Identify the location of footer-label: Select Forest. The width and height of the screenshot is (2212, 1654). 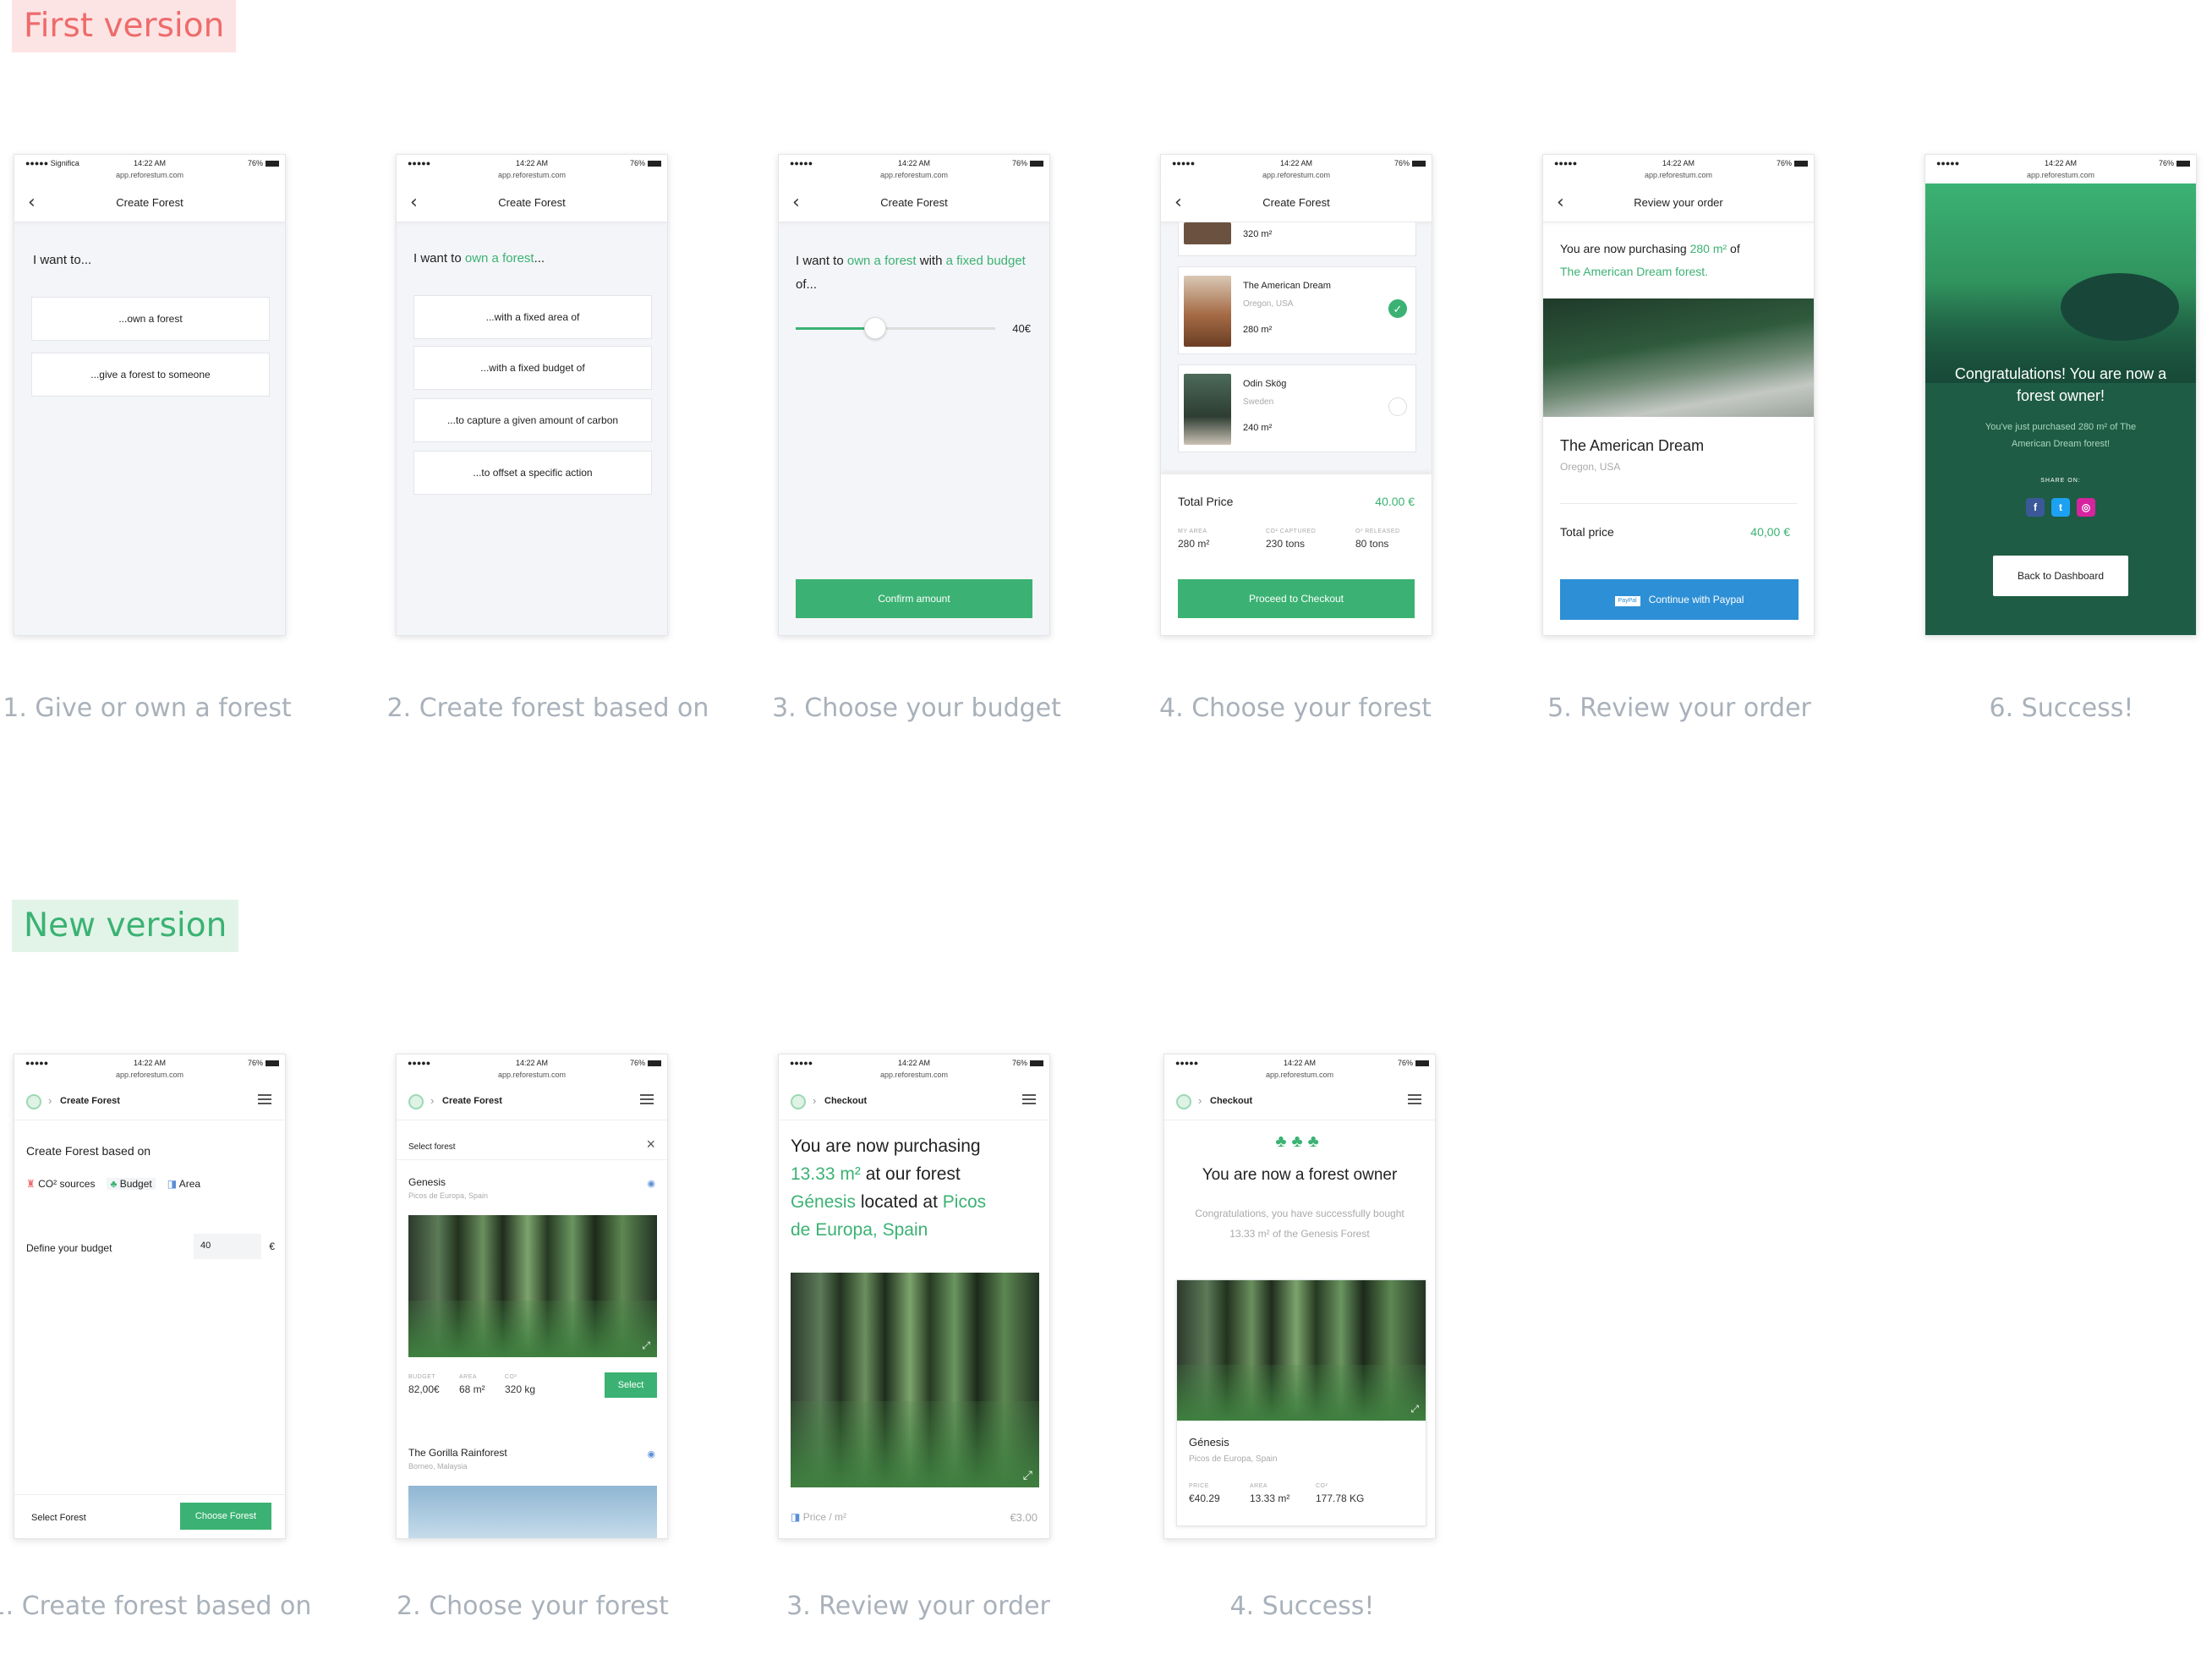
(58, 1518).